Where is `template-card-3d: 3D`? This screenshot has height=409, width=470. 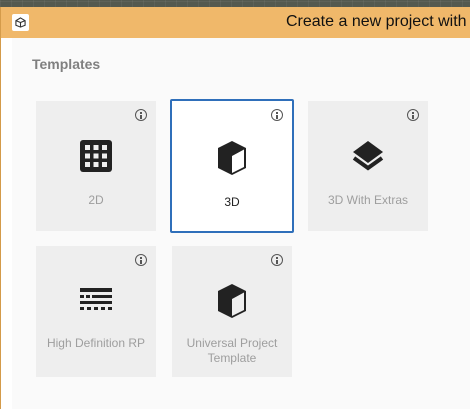
template-card-3d: 3D is located at coordinates (232, 166).